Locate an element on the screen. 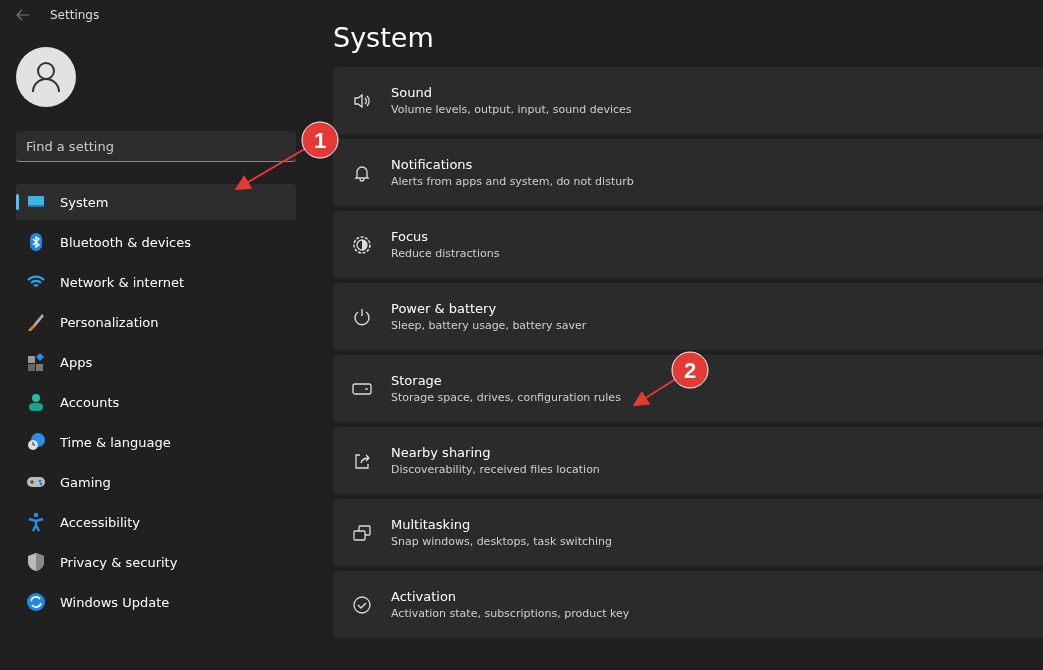 The height and width of the screenshot is (670, 1043). sidebar-item: Apps is located at coordinates (156, 362).